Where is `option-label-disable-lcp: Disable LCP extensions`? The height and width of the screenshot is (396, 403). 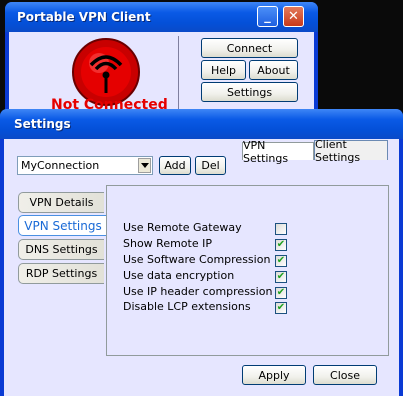
option-label-disable-lcp: Disable LCP extensions is located at coordinates (187, 306).